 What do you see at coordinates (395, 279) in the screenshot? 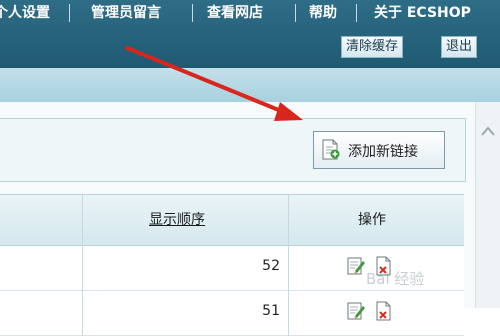
I see `watermark: Bai 经验` at bounding box center [395, 279].